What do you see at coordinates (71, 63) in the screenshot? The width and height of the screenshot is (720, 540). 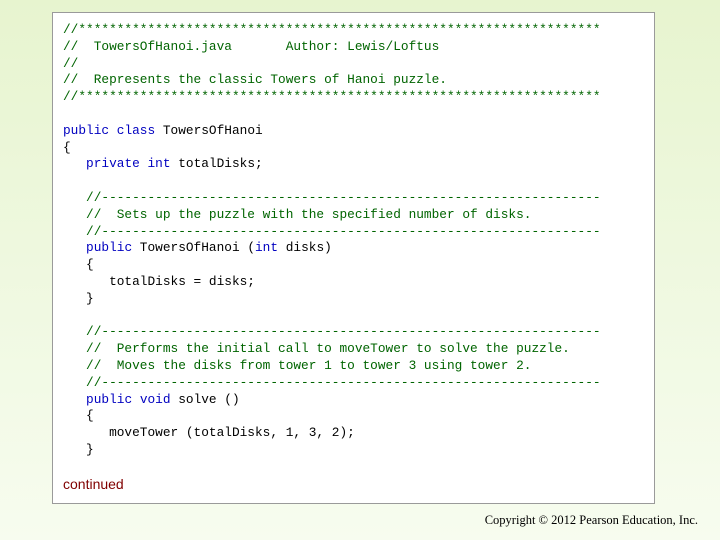 I see `code-line: //` at bounding box center [71, 63].